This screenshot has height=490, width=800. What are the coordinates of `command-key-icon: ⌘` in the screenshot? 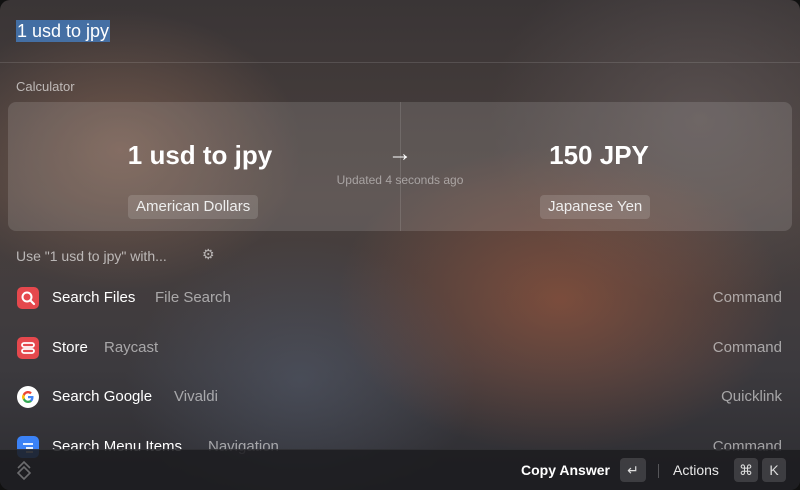 It's located at (746, 470).